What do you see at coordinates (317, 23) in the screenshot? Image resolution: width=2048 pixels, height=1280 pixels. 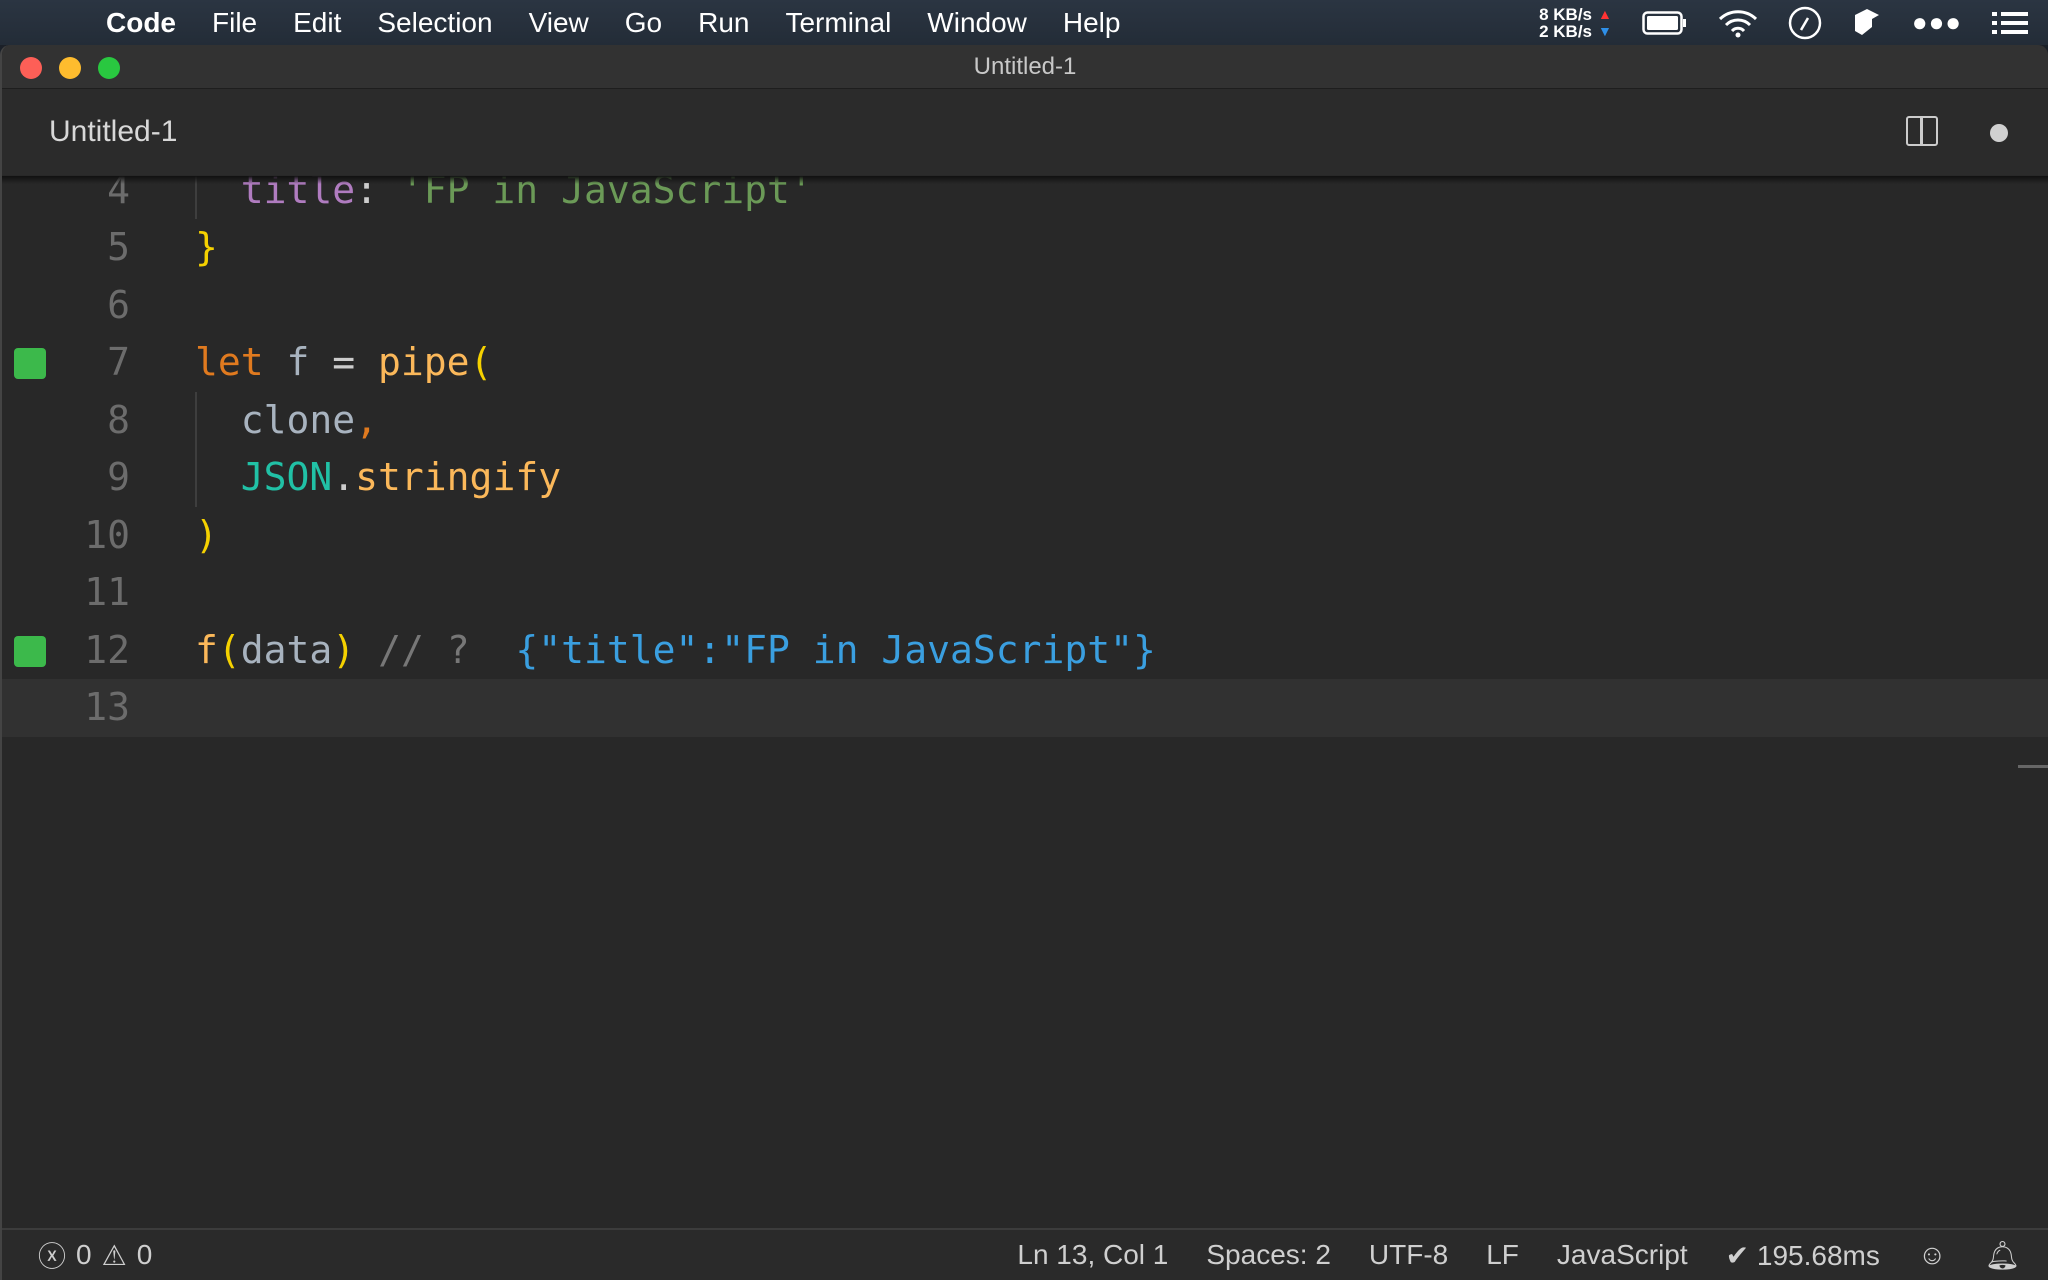 I see `menu-edit: Edit` at bounding box center [317, 23].